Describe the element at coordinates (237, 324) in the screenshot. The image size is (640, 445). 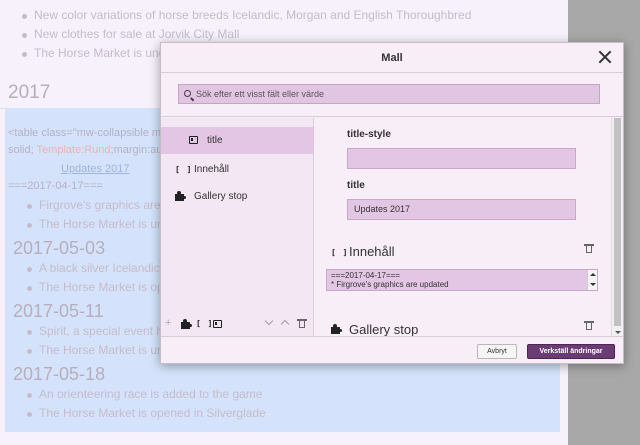
I see `outline-toolbar: + [ ]` at that location.